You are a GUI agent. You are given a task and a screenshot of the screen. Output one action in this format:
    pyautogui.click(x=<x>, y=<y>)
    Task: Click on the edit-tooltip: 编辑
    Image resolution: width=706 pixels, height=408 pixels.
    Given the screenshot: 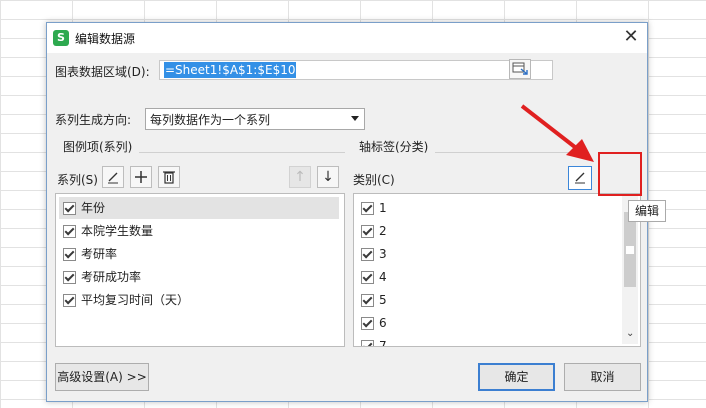 What is the action you would take?
    pyautogui.click(x=647, y=211)
    